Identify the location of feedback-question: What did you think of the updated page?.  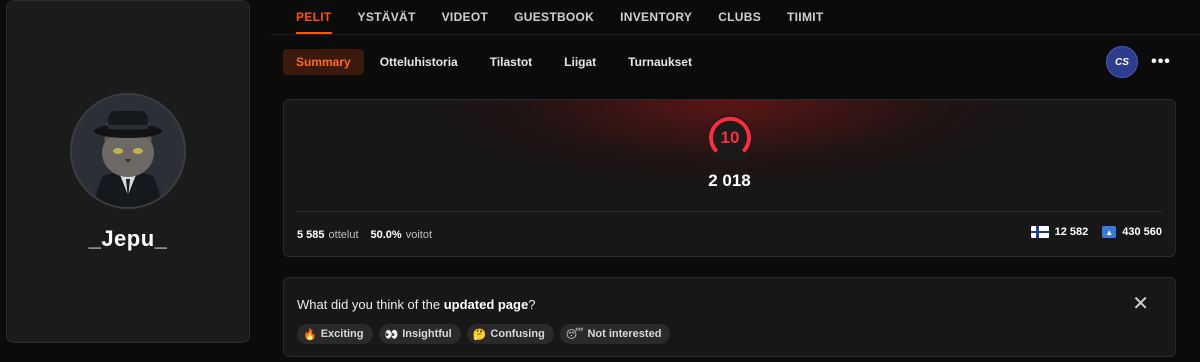
(416, 304).